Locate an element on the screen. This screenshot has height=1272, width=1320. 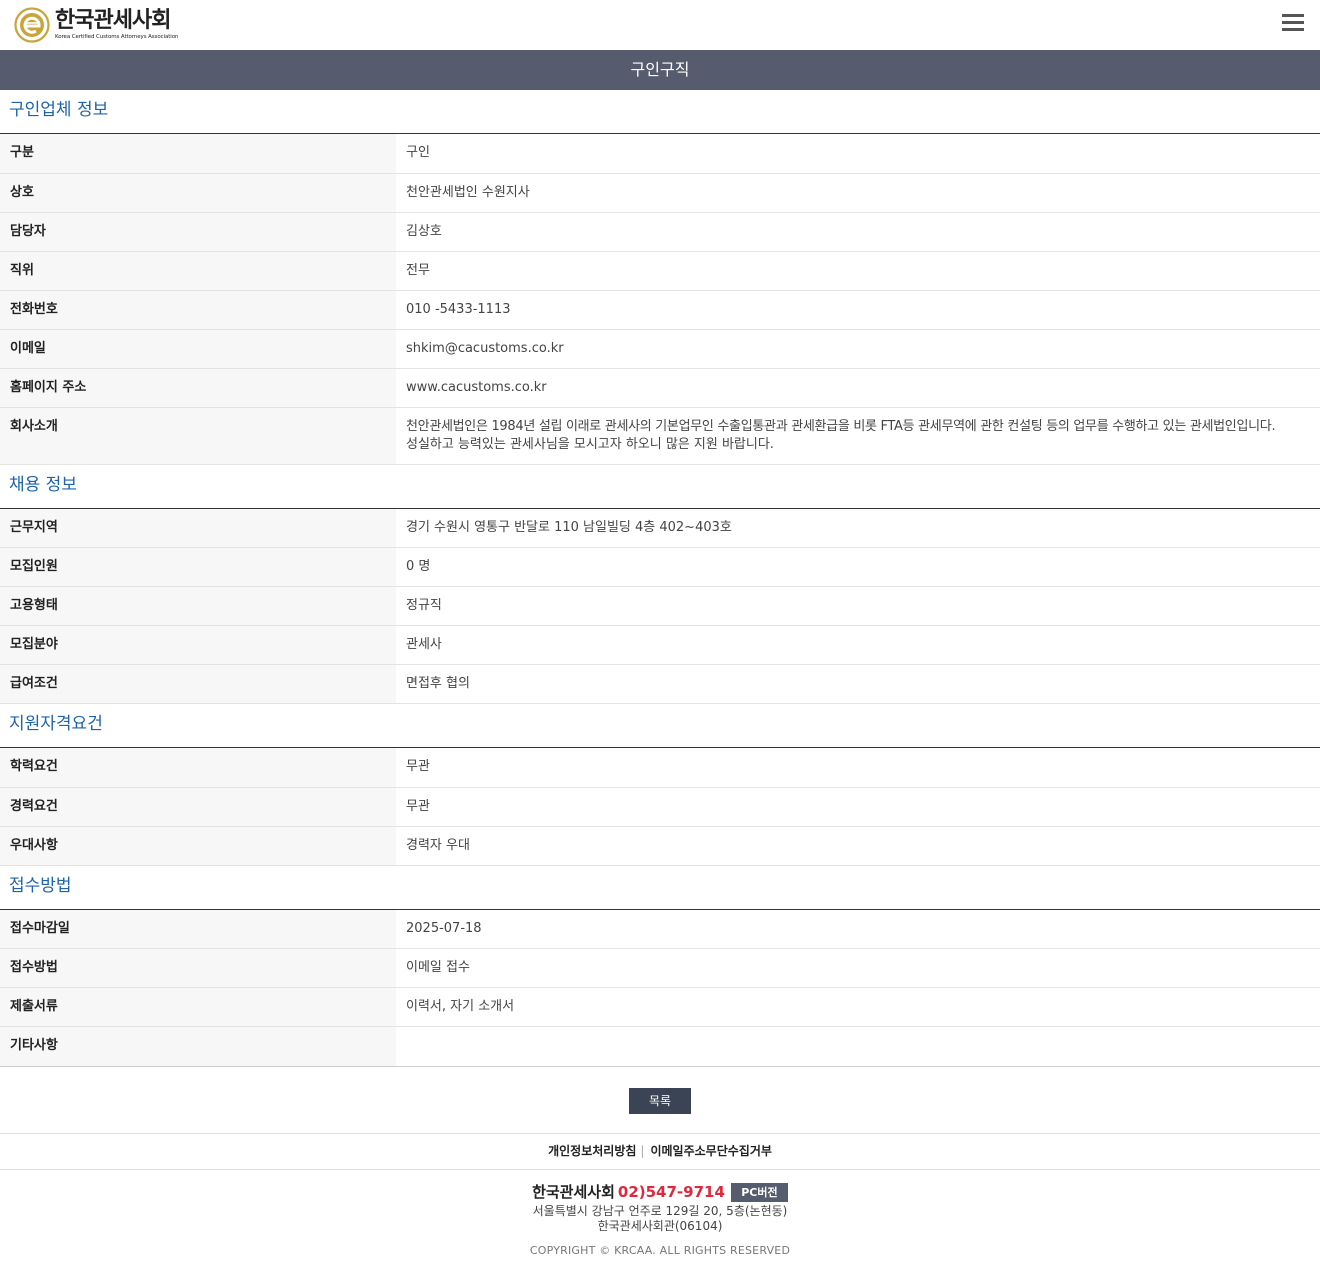
table-row: 우대사항 경력자 우대 is located at coordinates (660, 846).